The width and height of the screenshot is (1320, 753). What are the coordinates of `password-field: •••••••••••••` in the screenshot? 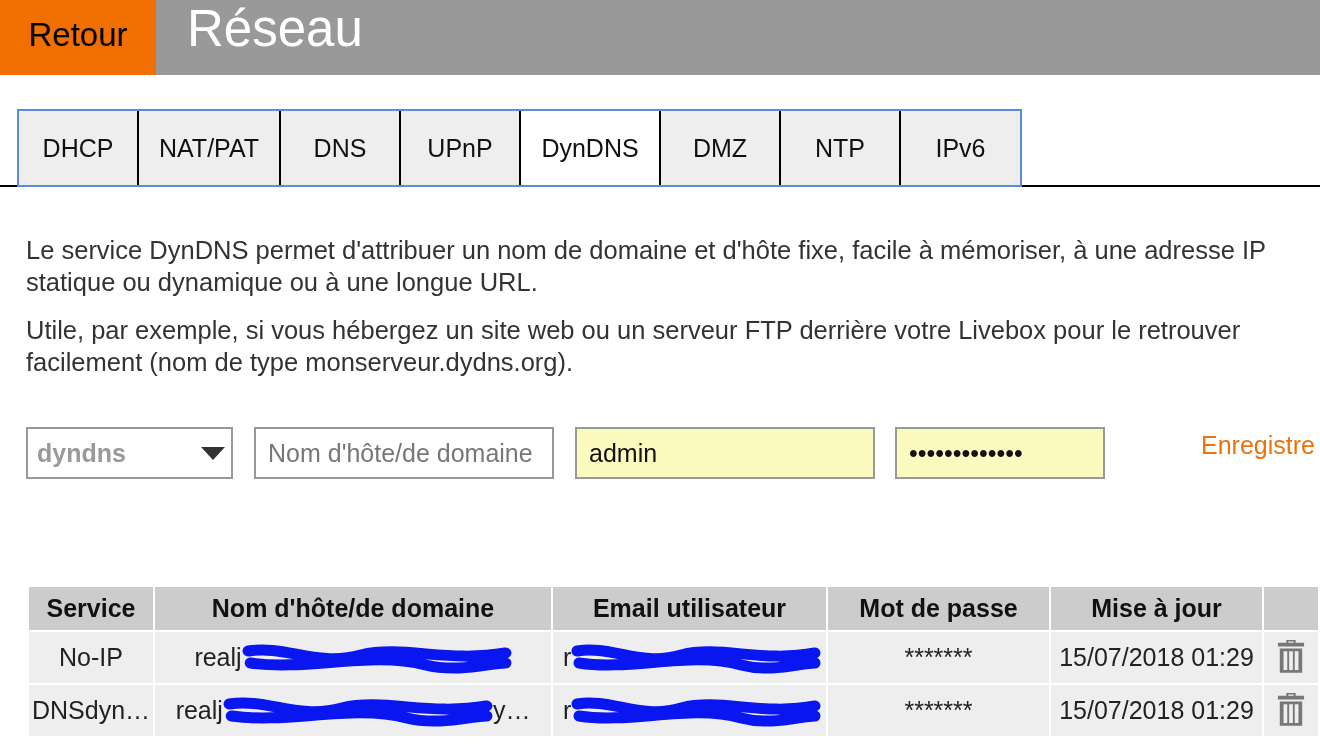 It's located at (1000, 453).